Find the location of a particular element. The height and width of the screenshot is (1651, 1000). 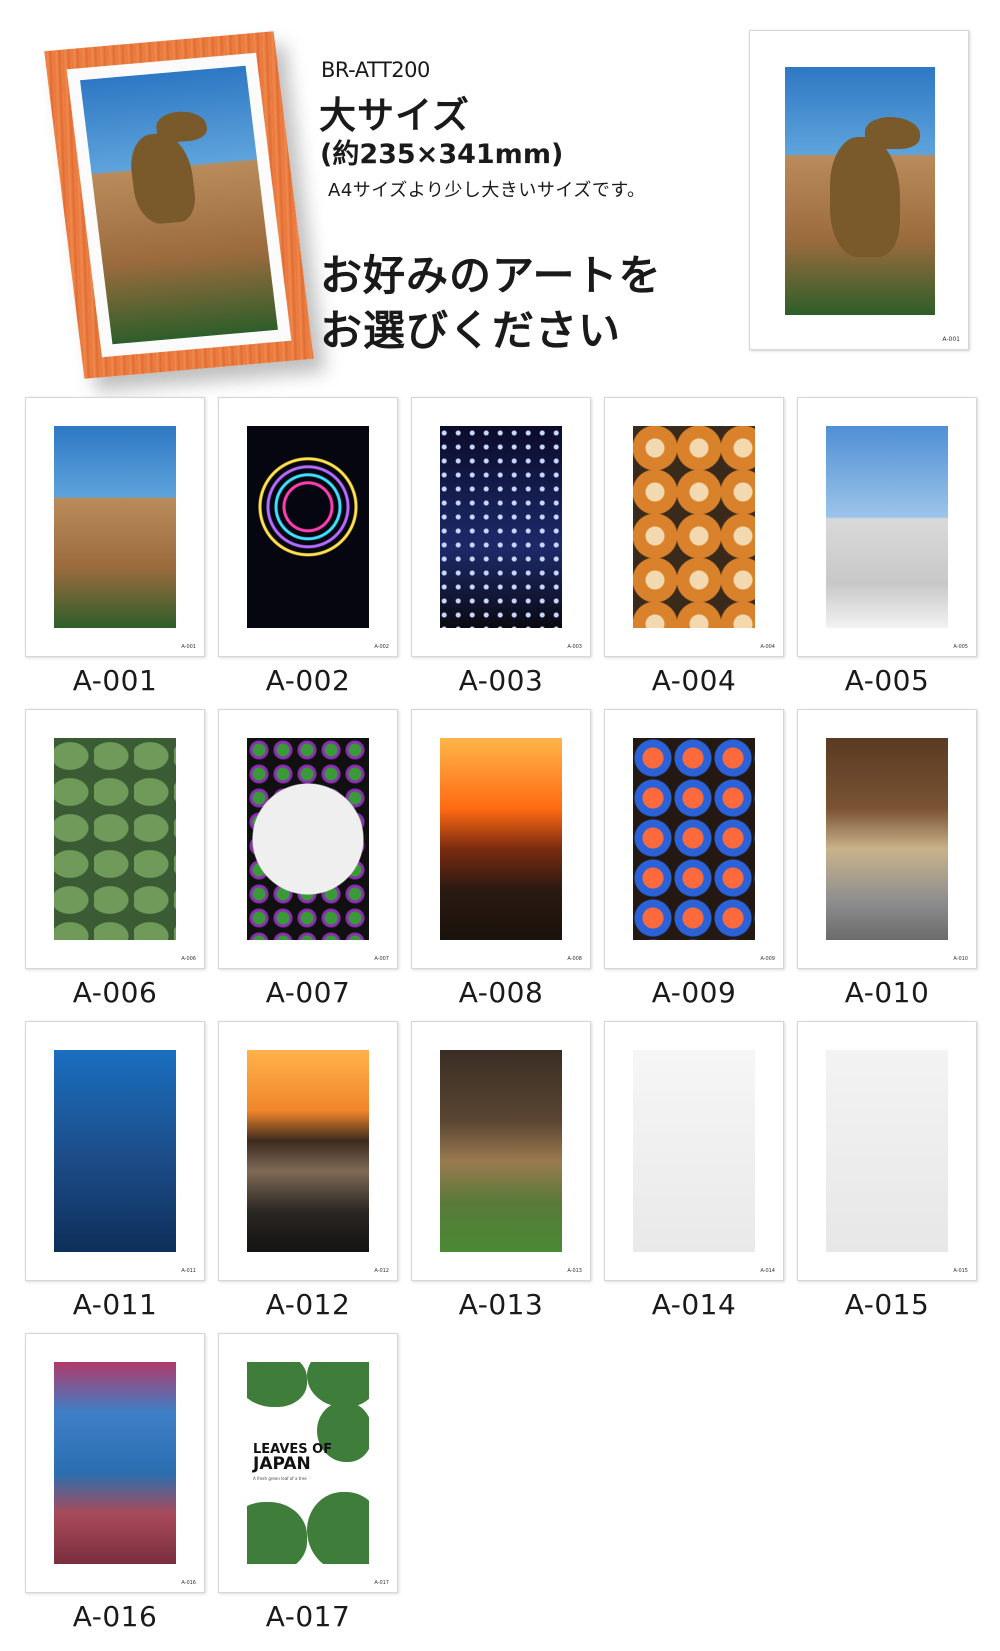

water-lilies-photo is located at coordinates (115, 839).